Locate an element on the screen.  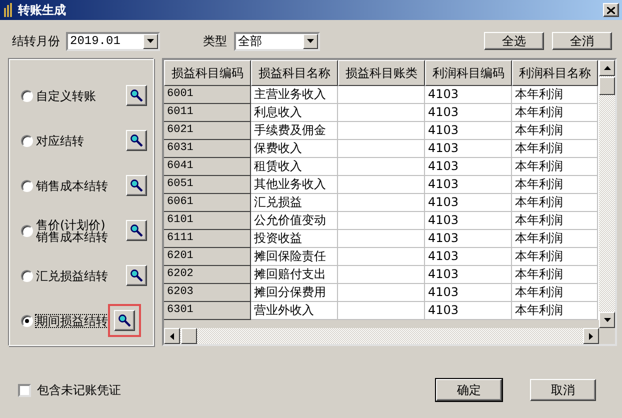
month-dropdown: 2019.01 is located at coordinates (113, 41).